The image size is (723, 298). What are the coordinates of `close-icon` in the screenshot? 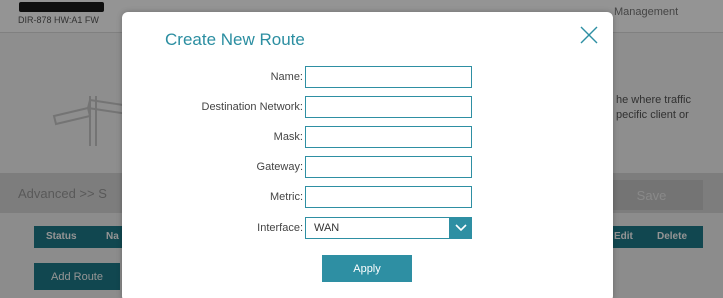 It's located at (589, 35).